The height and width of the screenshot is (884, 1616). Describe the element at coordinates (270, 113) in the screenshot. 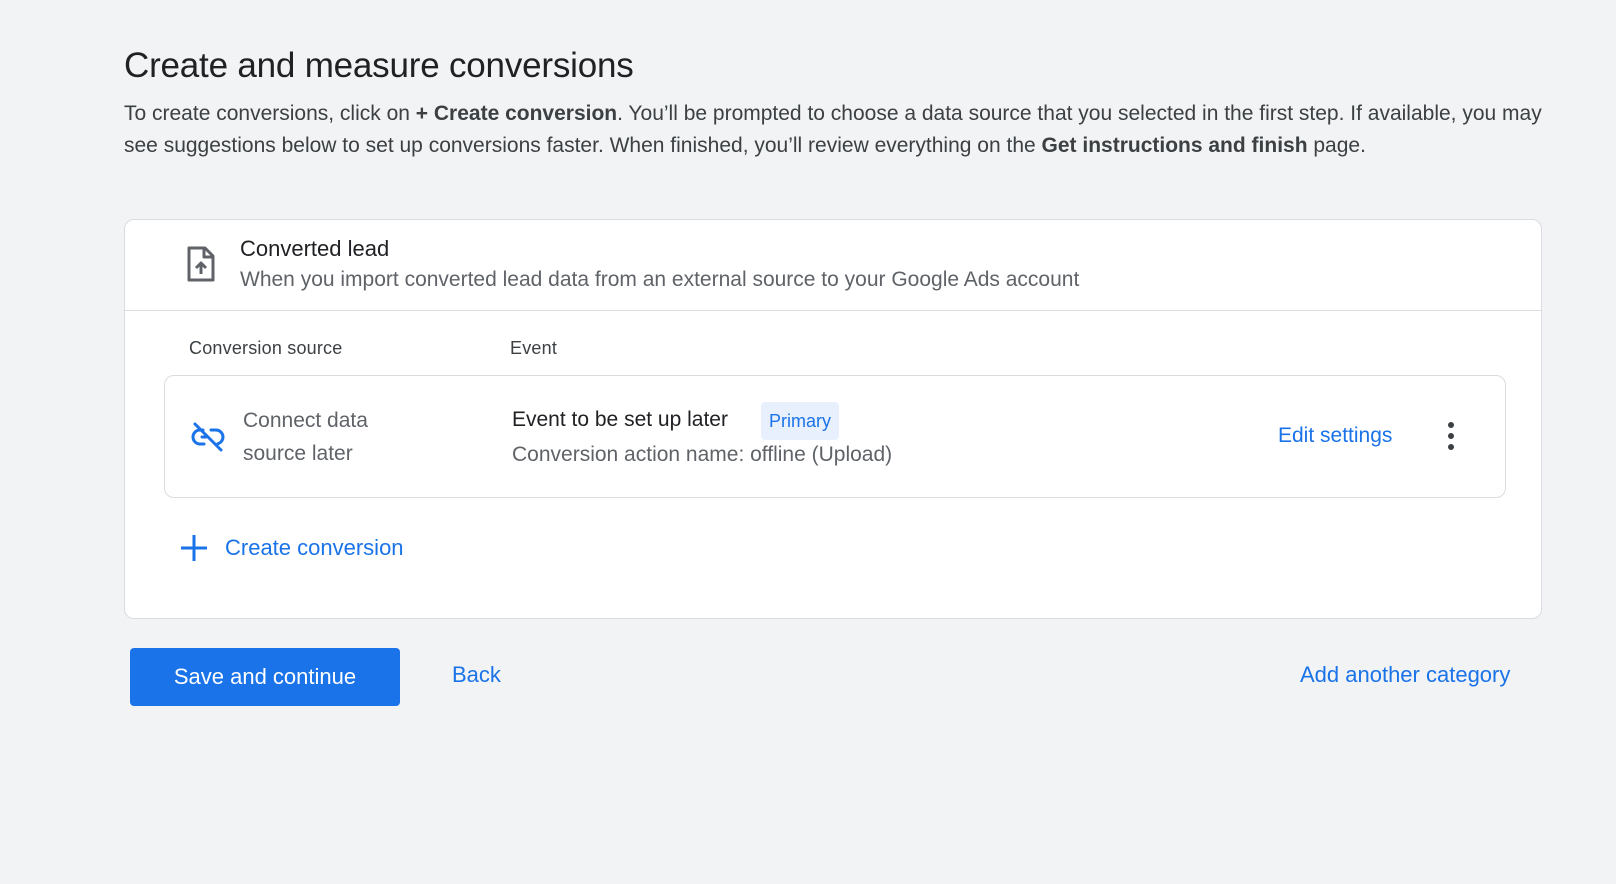

I see `intro-text-part-1: To create conversions, click on` at that location.